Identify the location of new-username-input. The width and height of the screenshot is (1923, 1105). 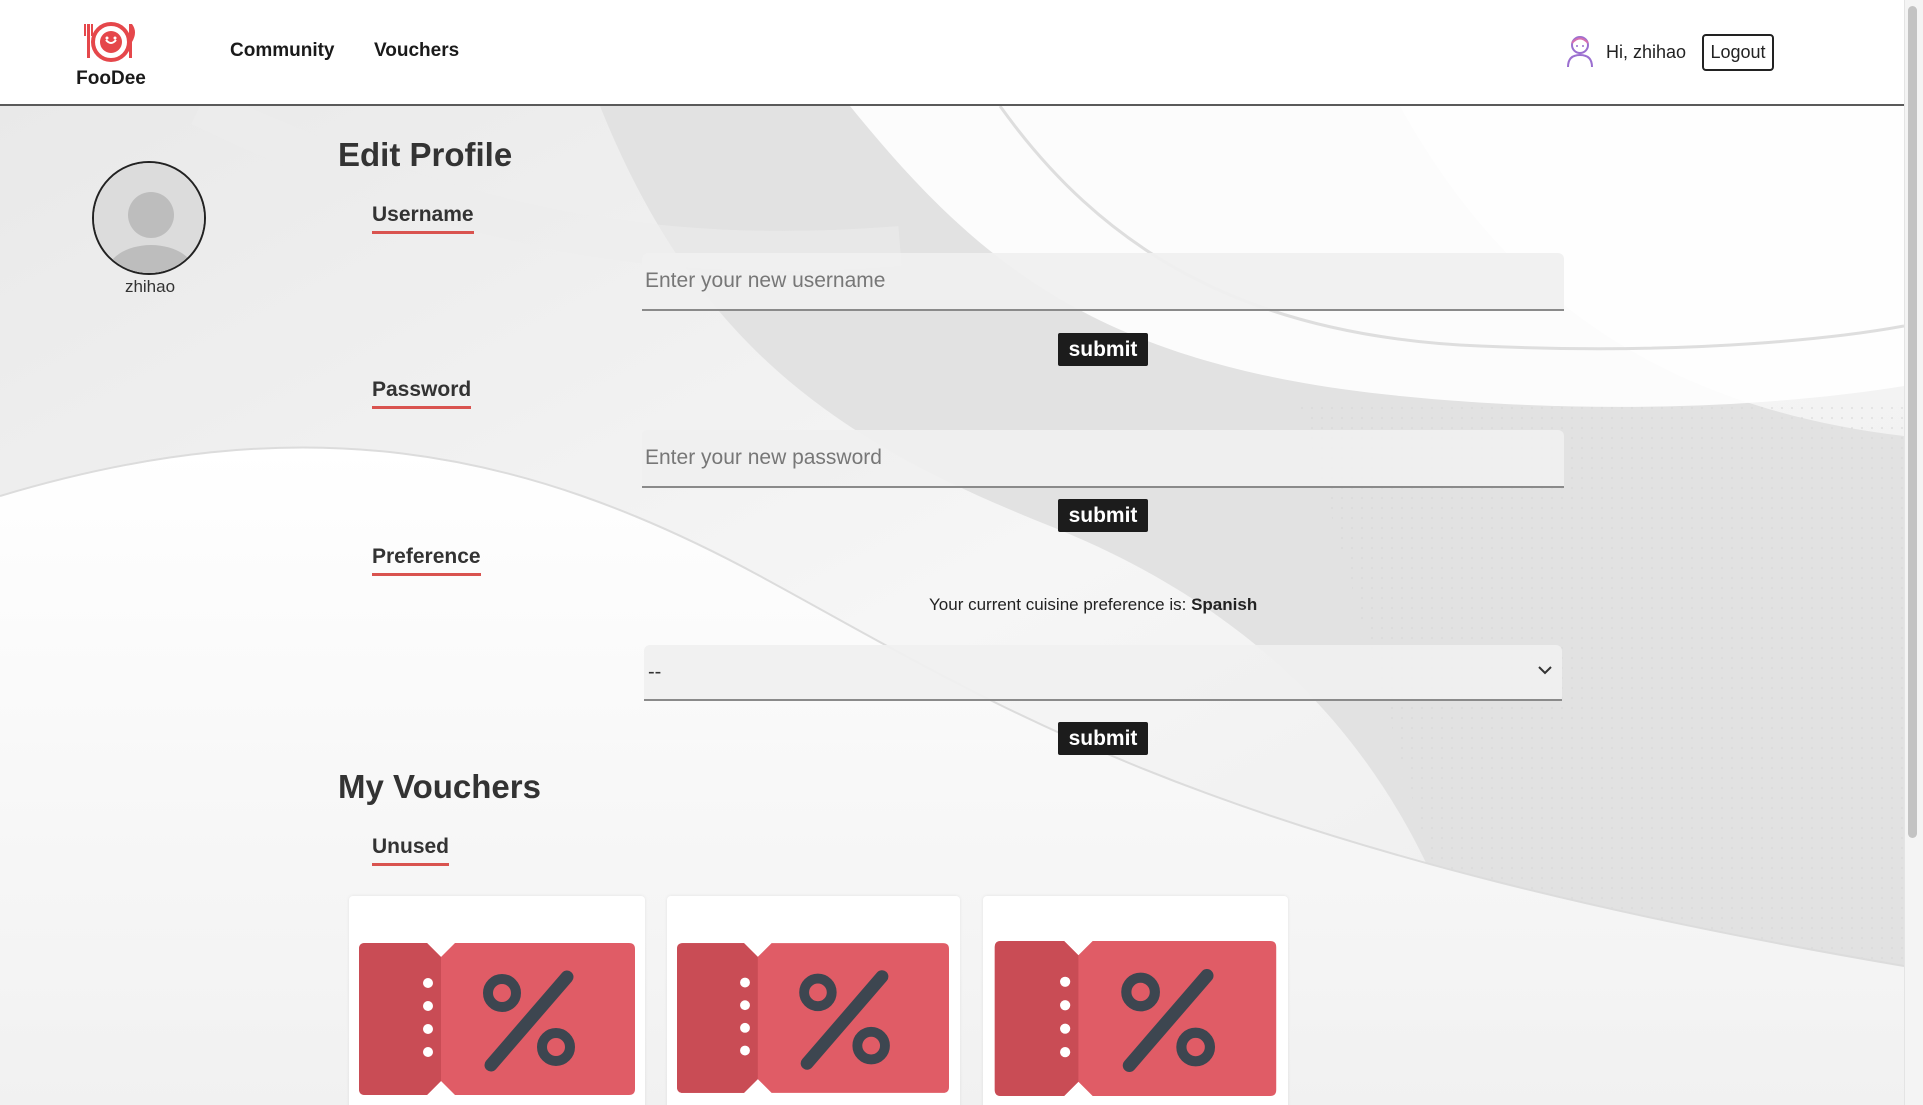
(1103, 282).